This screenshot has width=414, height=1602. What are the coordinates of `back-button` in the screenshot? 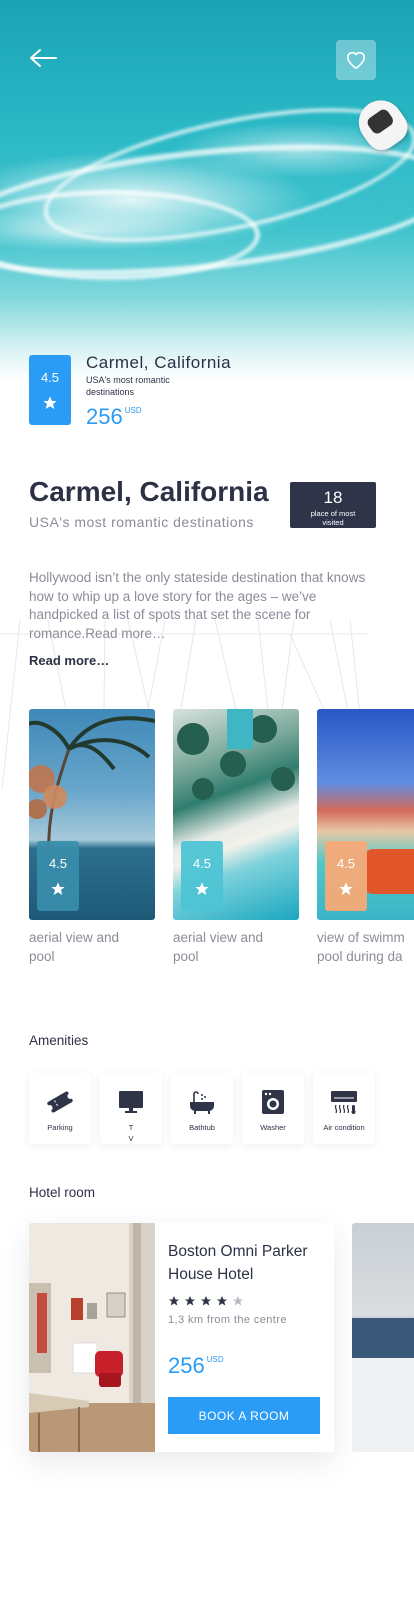 It's located at (43, 58).